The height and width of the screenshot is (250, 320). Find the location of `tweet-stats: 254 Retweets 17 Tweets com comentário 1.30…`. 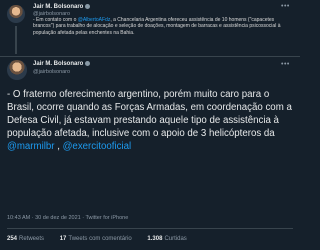

tweet-stats: 254 Retweets 17 Tweets com comentário 1.30… is located at coordinates (104, 239).